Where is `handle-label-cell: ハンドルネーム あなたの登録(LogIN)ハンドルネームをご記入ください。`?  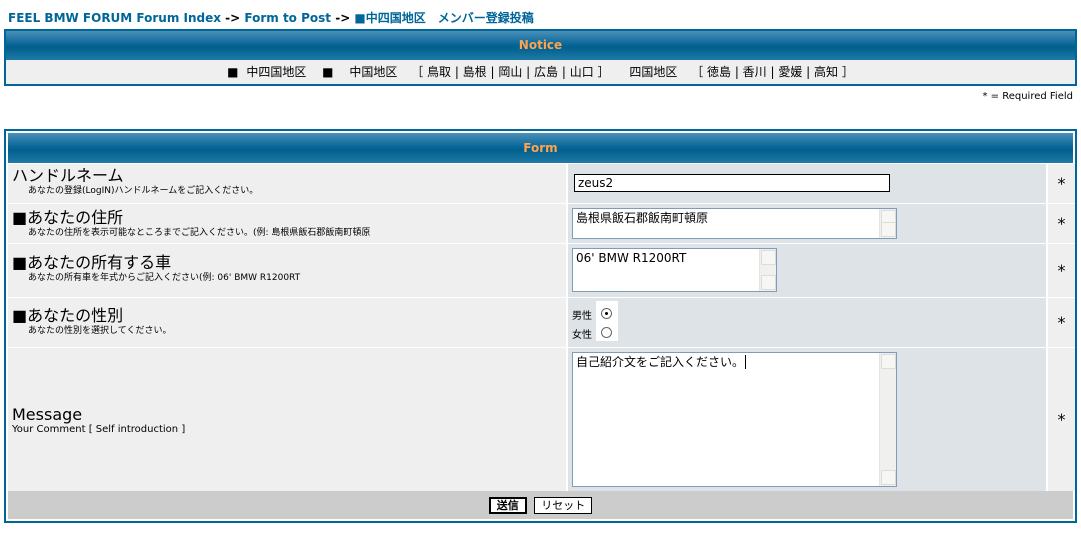 handle-label-cell: ハンドルネーム あなたの登録(LogIN)ハンドルネームをご記入ください。 is located at coordinates (287, 183).